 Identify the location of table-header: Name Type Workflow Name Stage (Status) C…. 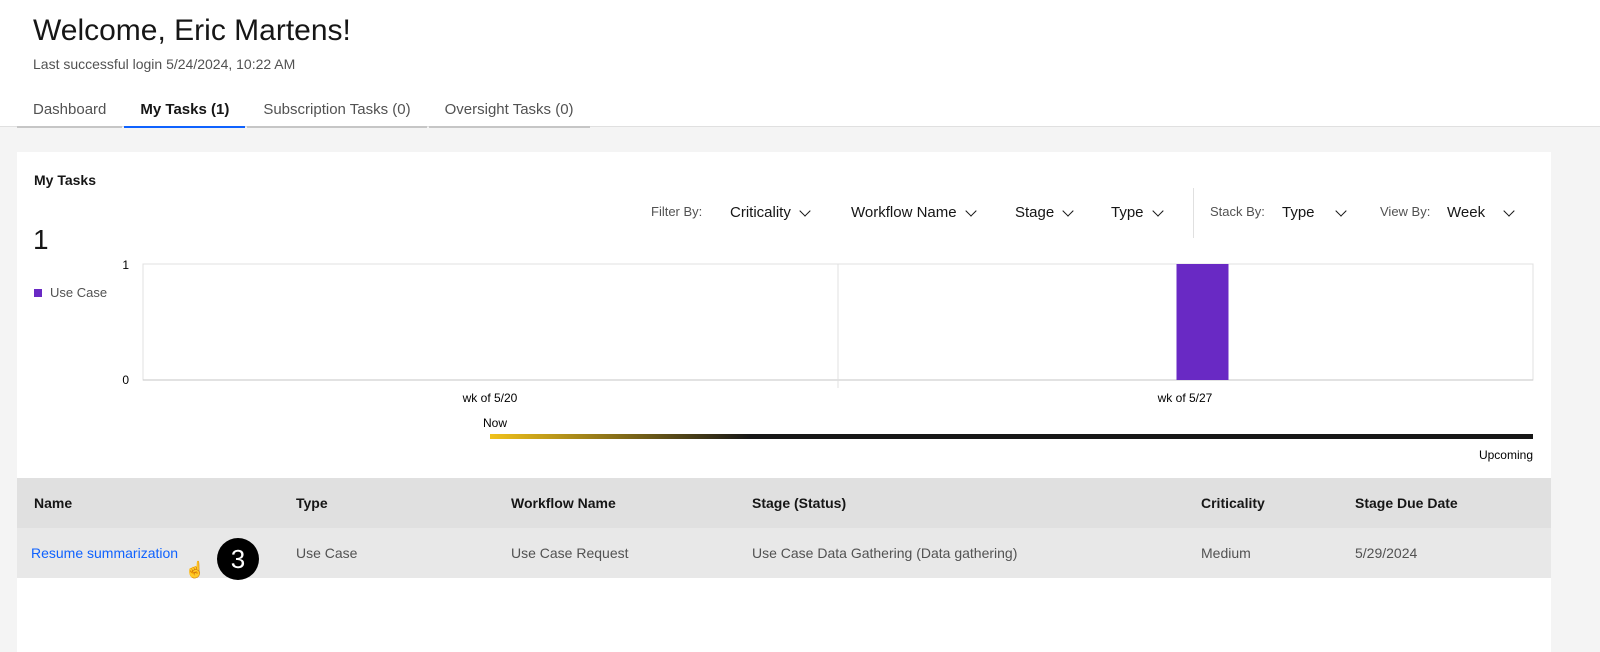
(784, 503).